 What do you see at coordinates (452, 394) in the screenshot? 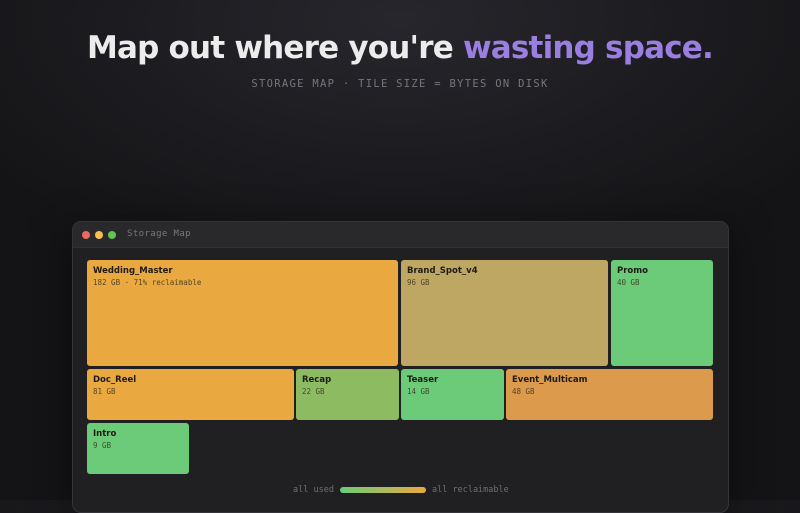
I see `tile-teaser: Teaser 14 GB` at bounding box center [452, 394].